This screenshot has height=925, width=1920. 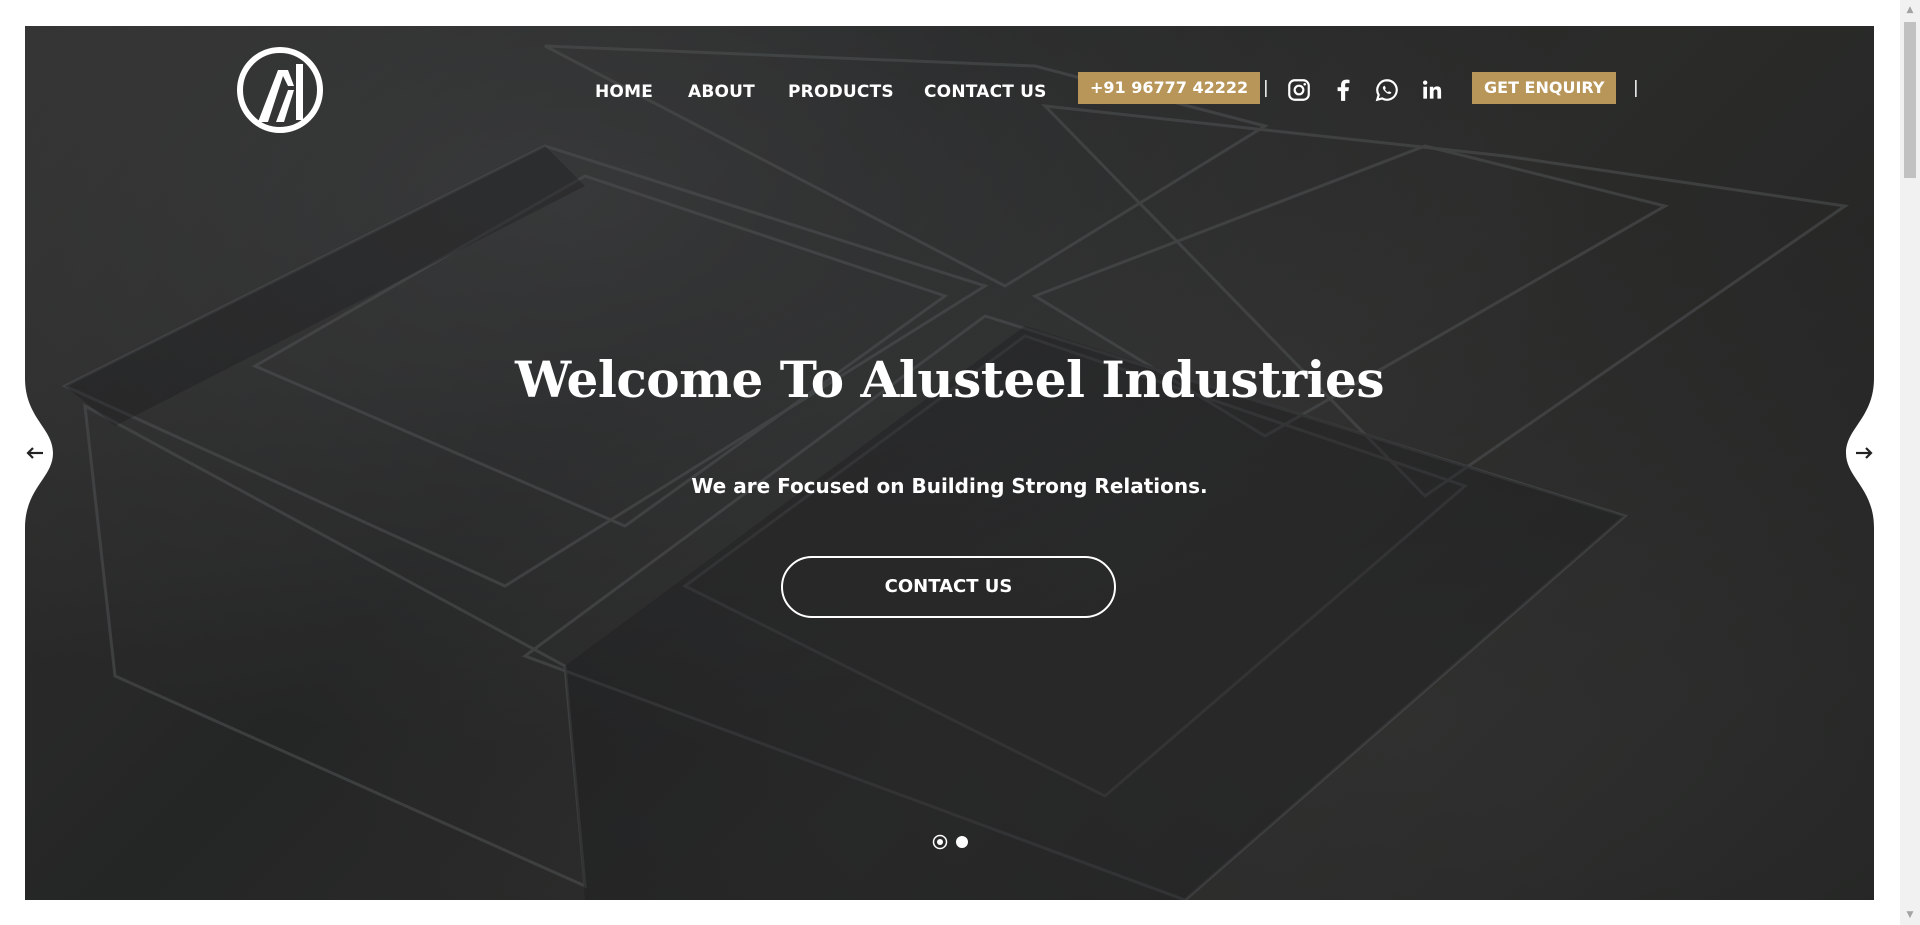 What do you see at coordinates (985, 92) in the screenshot?
I see `nav-contact-us: CONTACT US` at bounding box center [985, 92].